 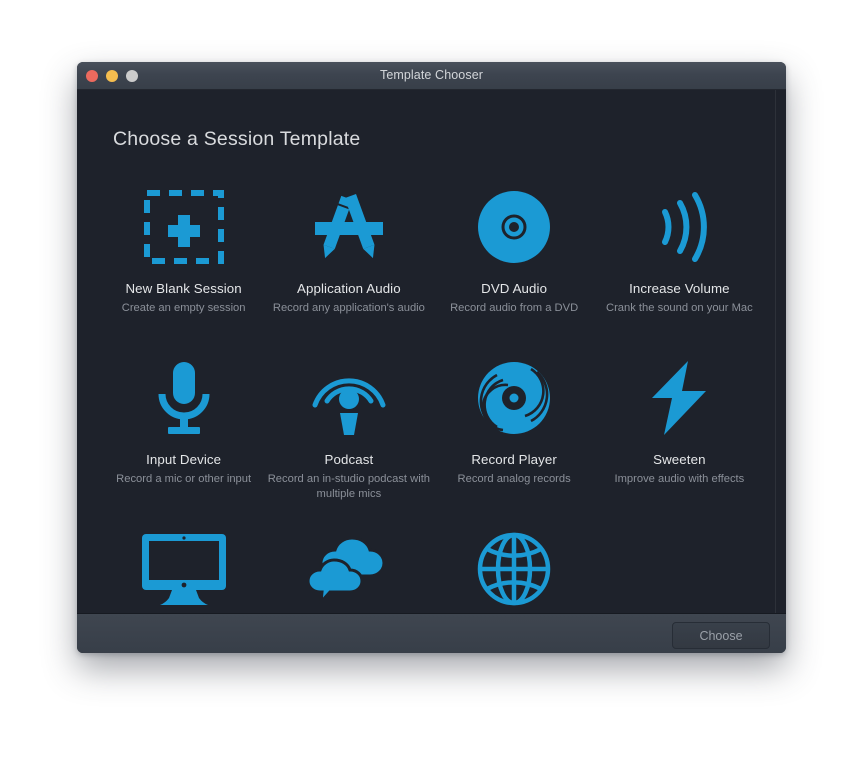 I want to click on template-item-input-device: Input Device Record a mic or other input, so click(x=183, y=427).